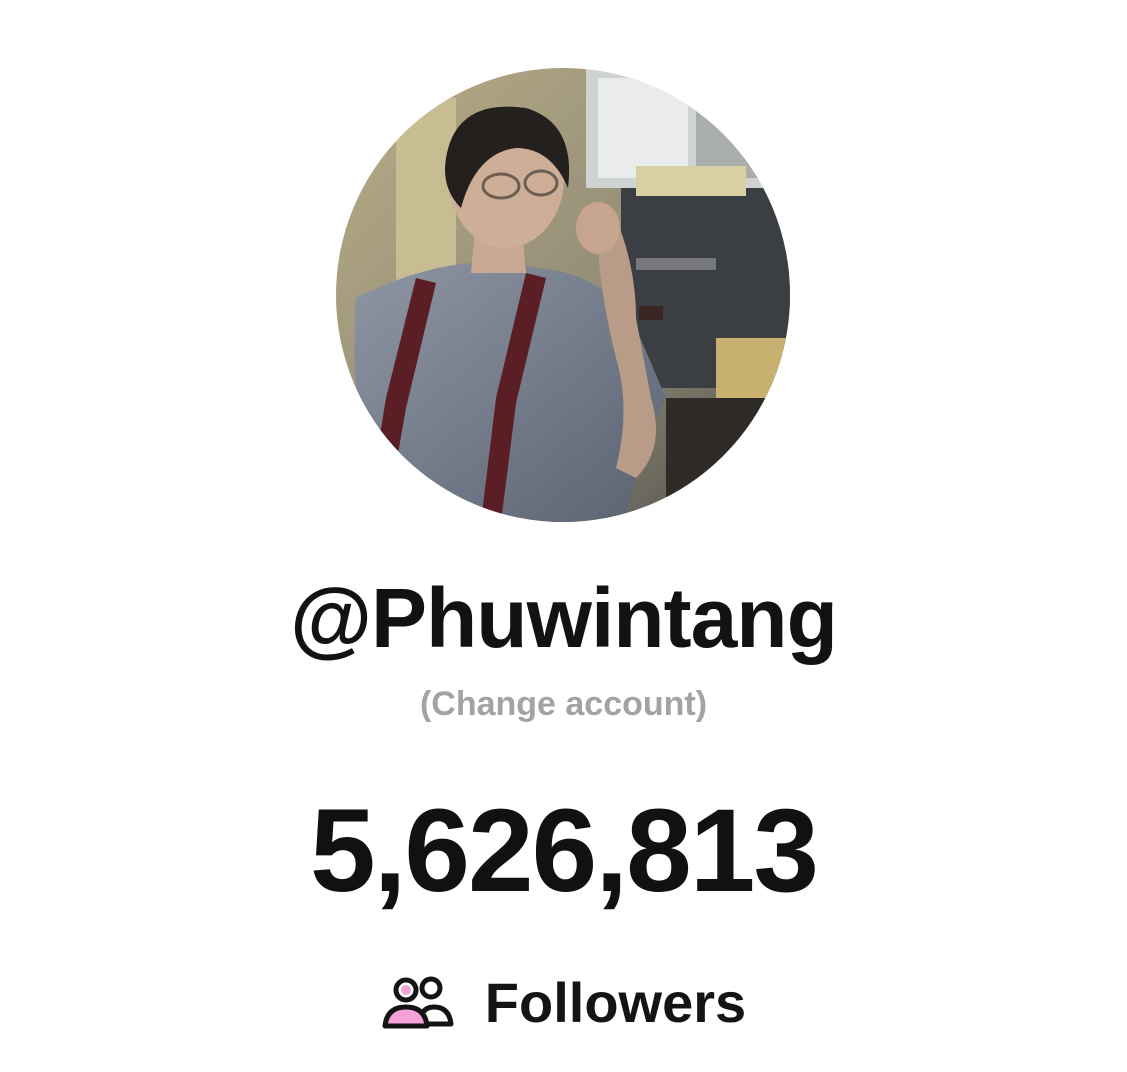  I want to click on change-account-link: (Change account), so click(563, 704).